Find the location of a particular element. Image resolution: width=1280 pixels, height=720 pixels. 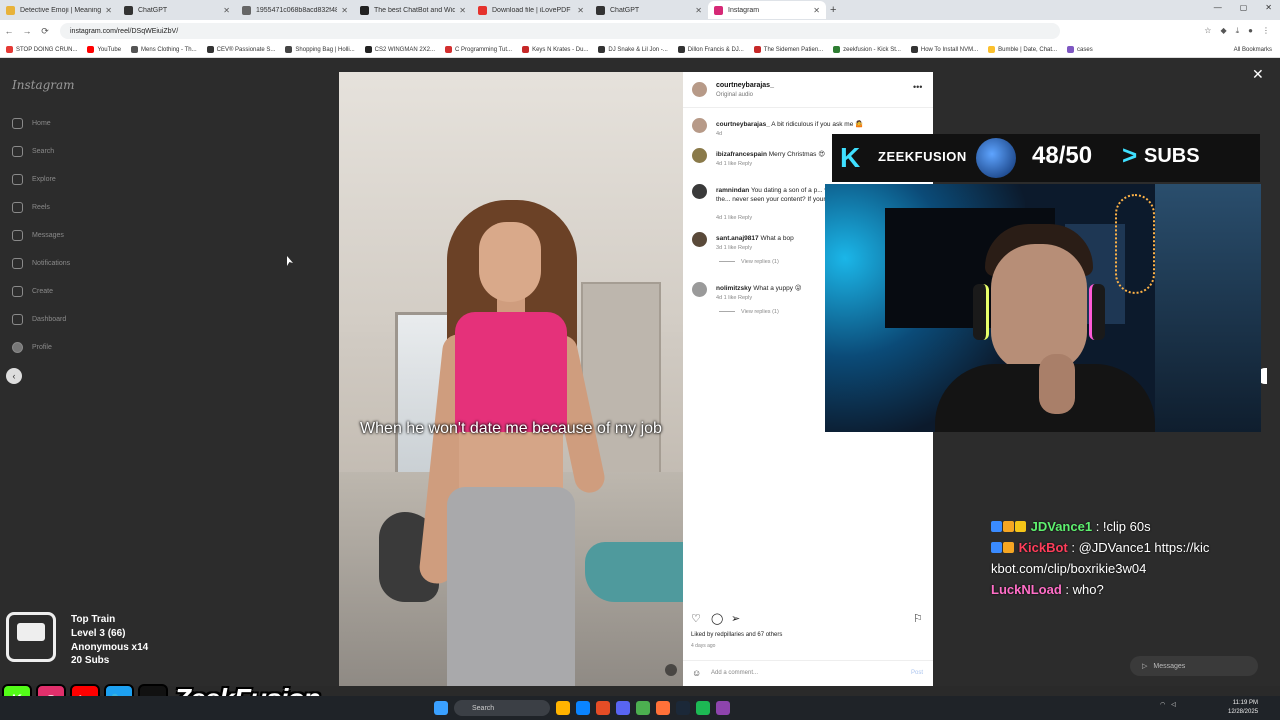

url-field: instagram.com/reel/DSqWEiuiZbV/ is located at coordinates (560, 31).